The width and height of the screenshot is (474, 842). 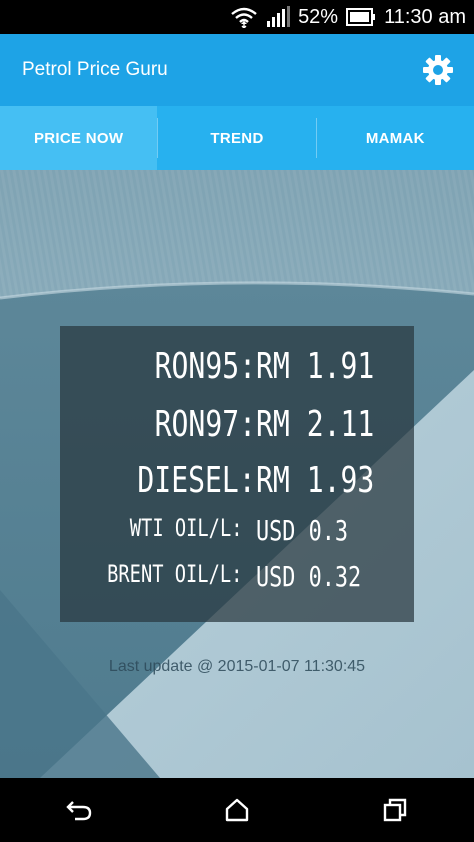 What do you see at coordinates (309, 576) in the screenshot?
I see `brent-value: USD 0.32` at bounding box center [309, 576].